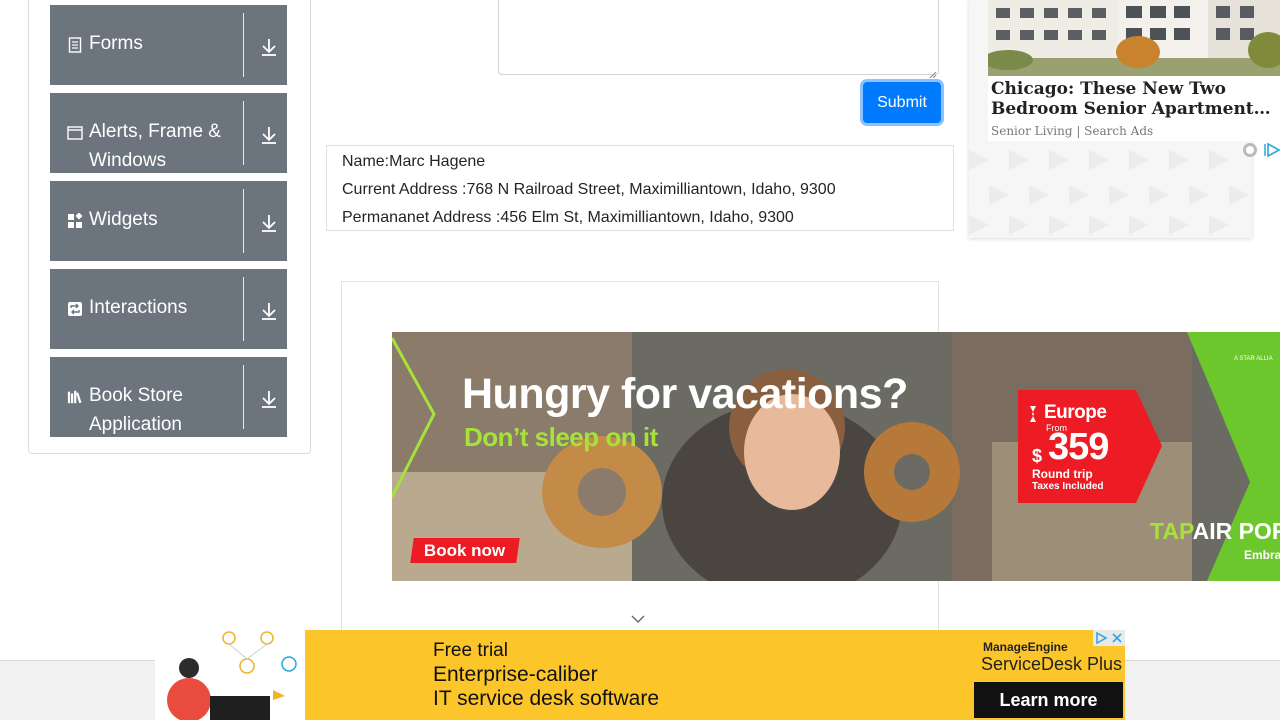 Image resolution: width=1280 pixels, height=720 pixels. I want to click on bottom-ad-product: ServiceDesk Plus, so click(1052, 664).